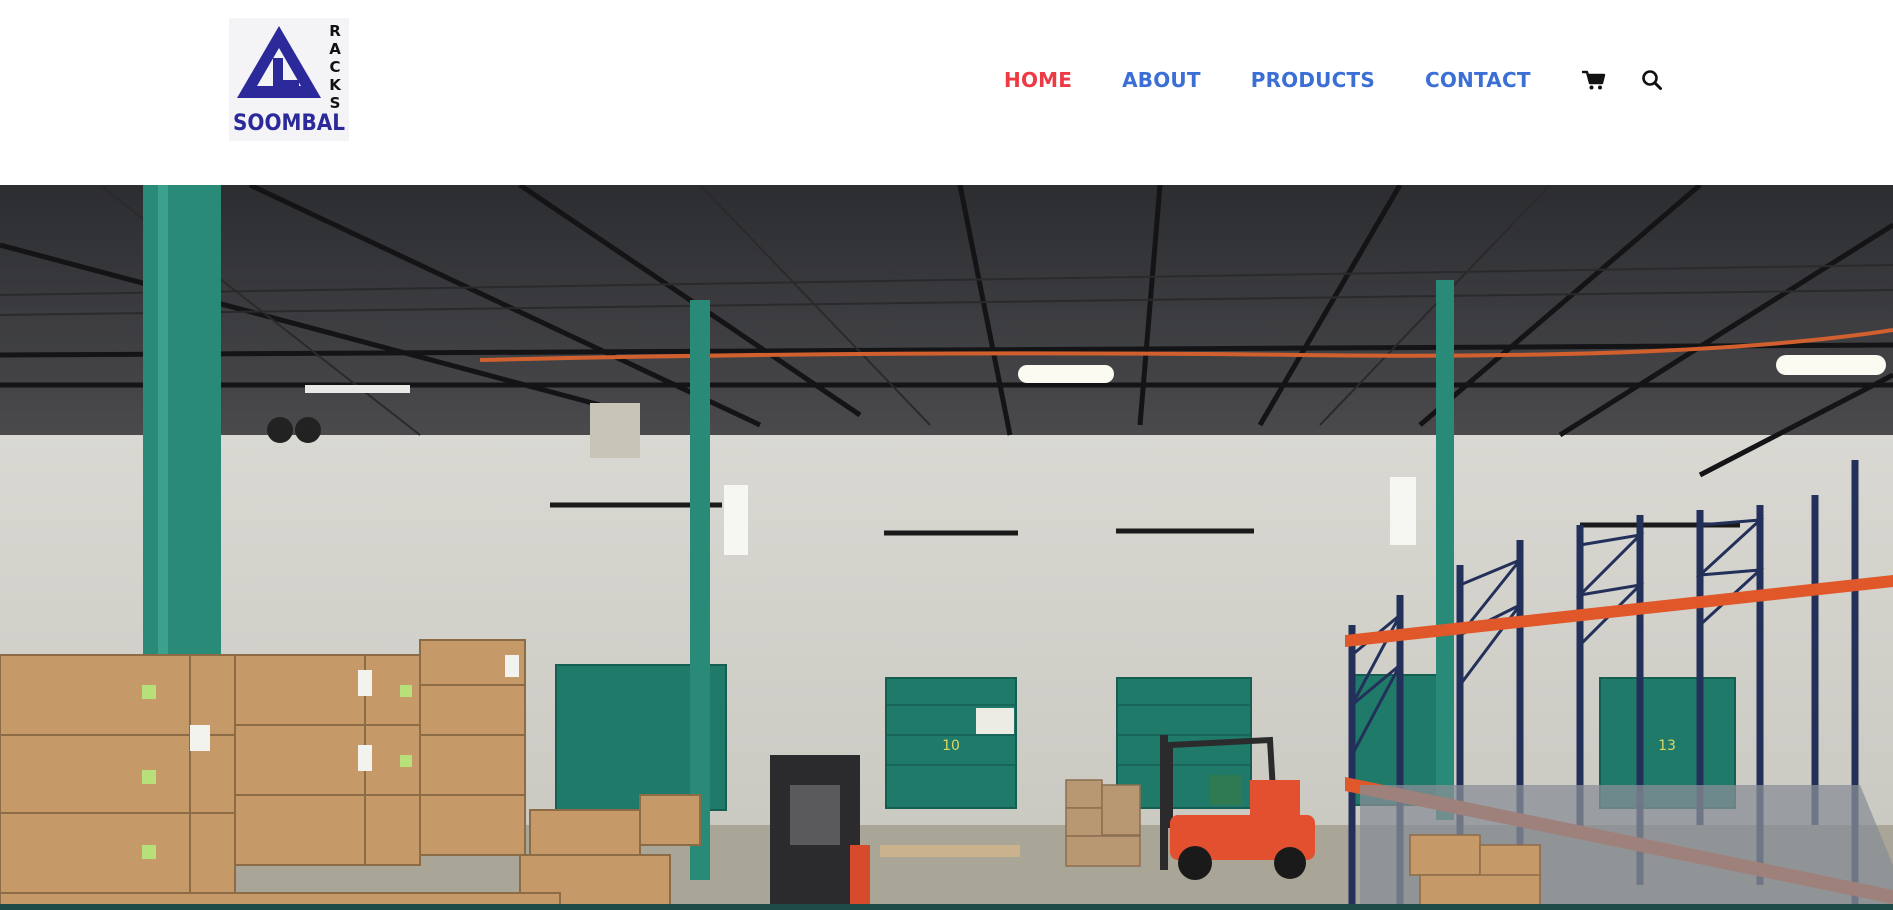 Image resolution: width=1893 pixels, height=910 pixels. What do you see at coordinates (335, 85) in the screenshot?
I see `svg-text: K` at bounding box center [335, 85].